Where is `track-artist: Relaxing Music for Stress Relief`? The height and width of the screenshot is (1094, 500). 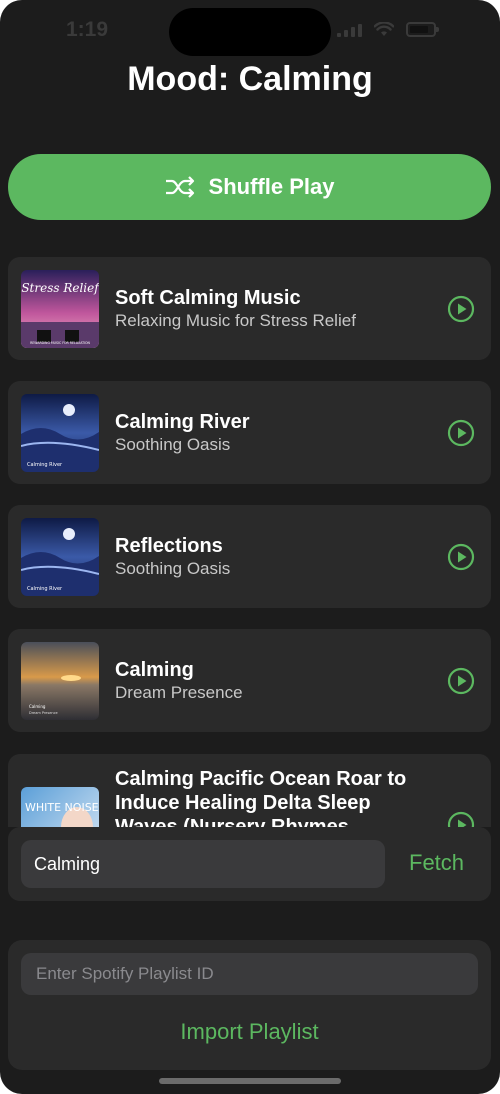
track-artist: Relaxing Music for Stress Relief is located at coordinates (235, 320).